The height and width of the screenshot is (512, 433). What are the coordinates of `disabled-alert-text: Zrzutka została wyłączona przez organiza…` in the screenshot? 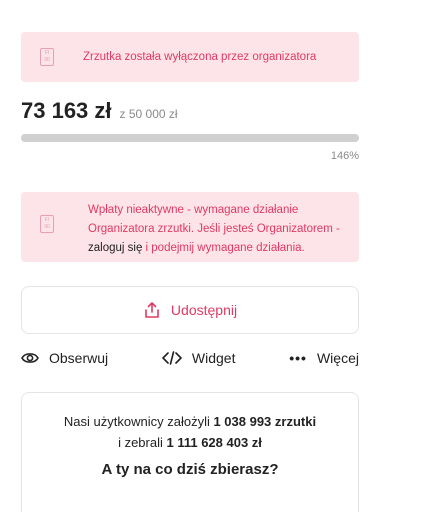 It's located at (200, 56).